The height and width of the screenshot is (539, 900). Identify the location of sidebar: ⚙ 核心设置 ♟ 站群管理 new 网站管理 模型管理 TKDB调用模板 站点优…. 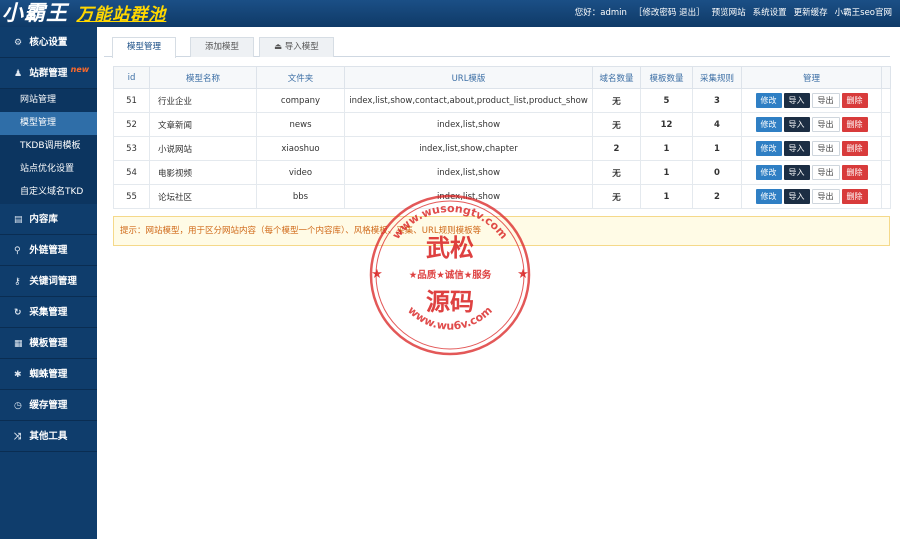
(48, 283).